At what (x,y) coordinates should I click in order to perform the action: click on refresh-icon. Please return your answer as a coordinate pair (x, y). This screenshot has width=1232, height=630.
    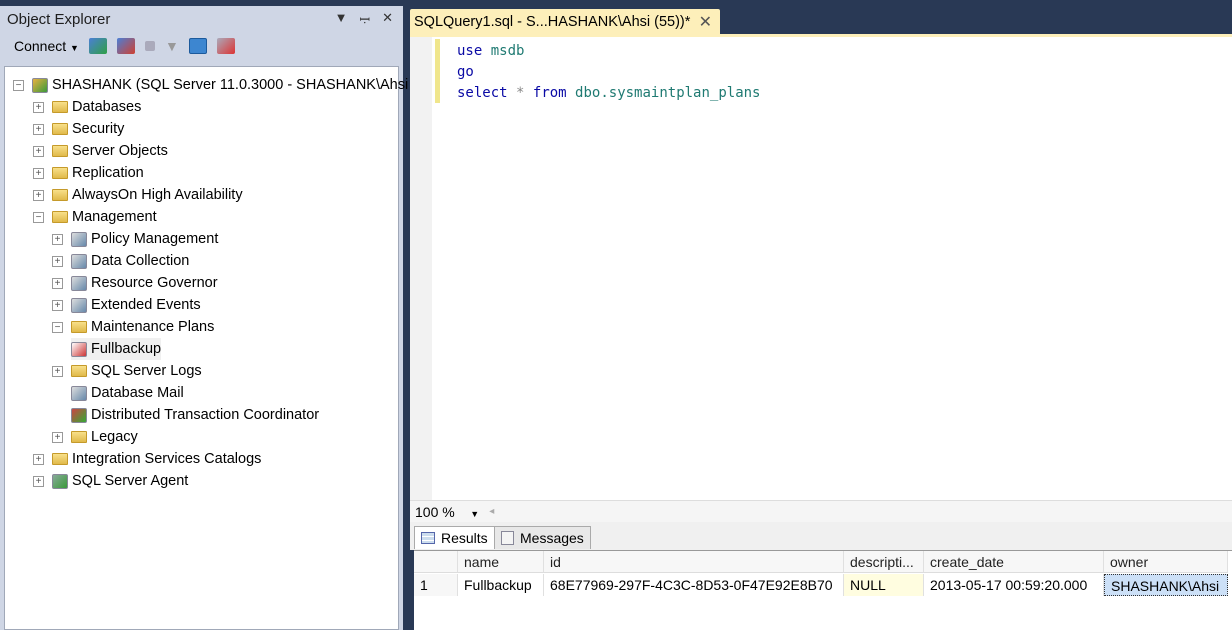
    Looking at the image, I should click on (197, 46).